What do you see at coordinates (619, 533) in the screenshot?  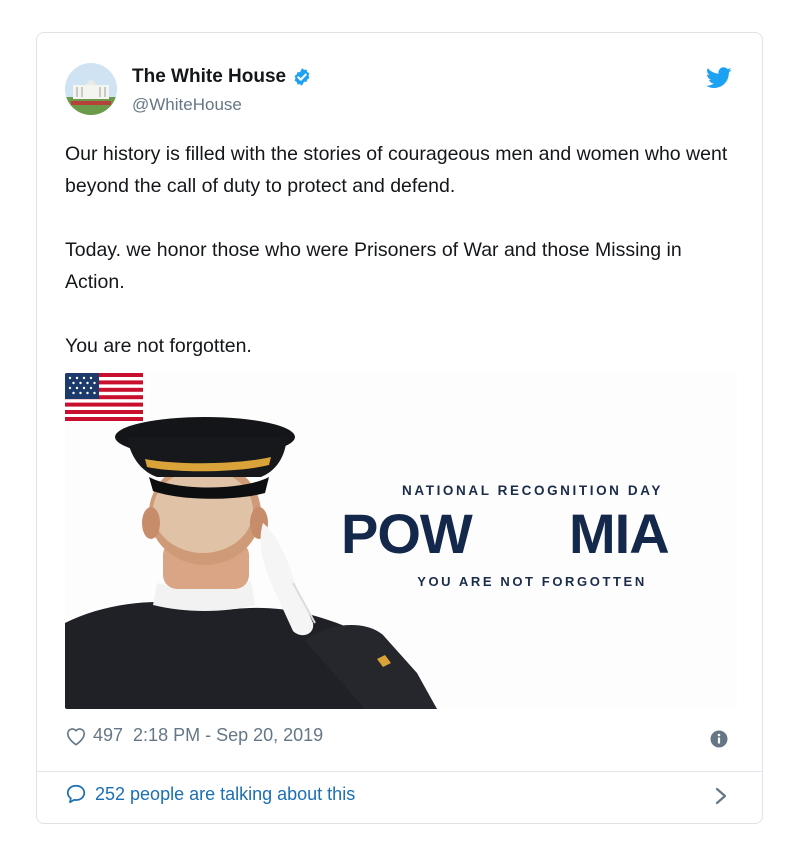 I see `media-title-mia: MIA` at bounding box center [619, 533].